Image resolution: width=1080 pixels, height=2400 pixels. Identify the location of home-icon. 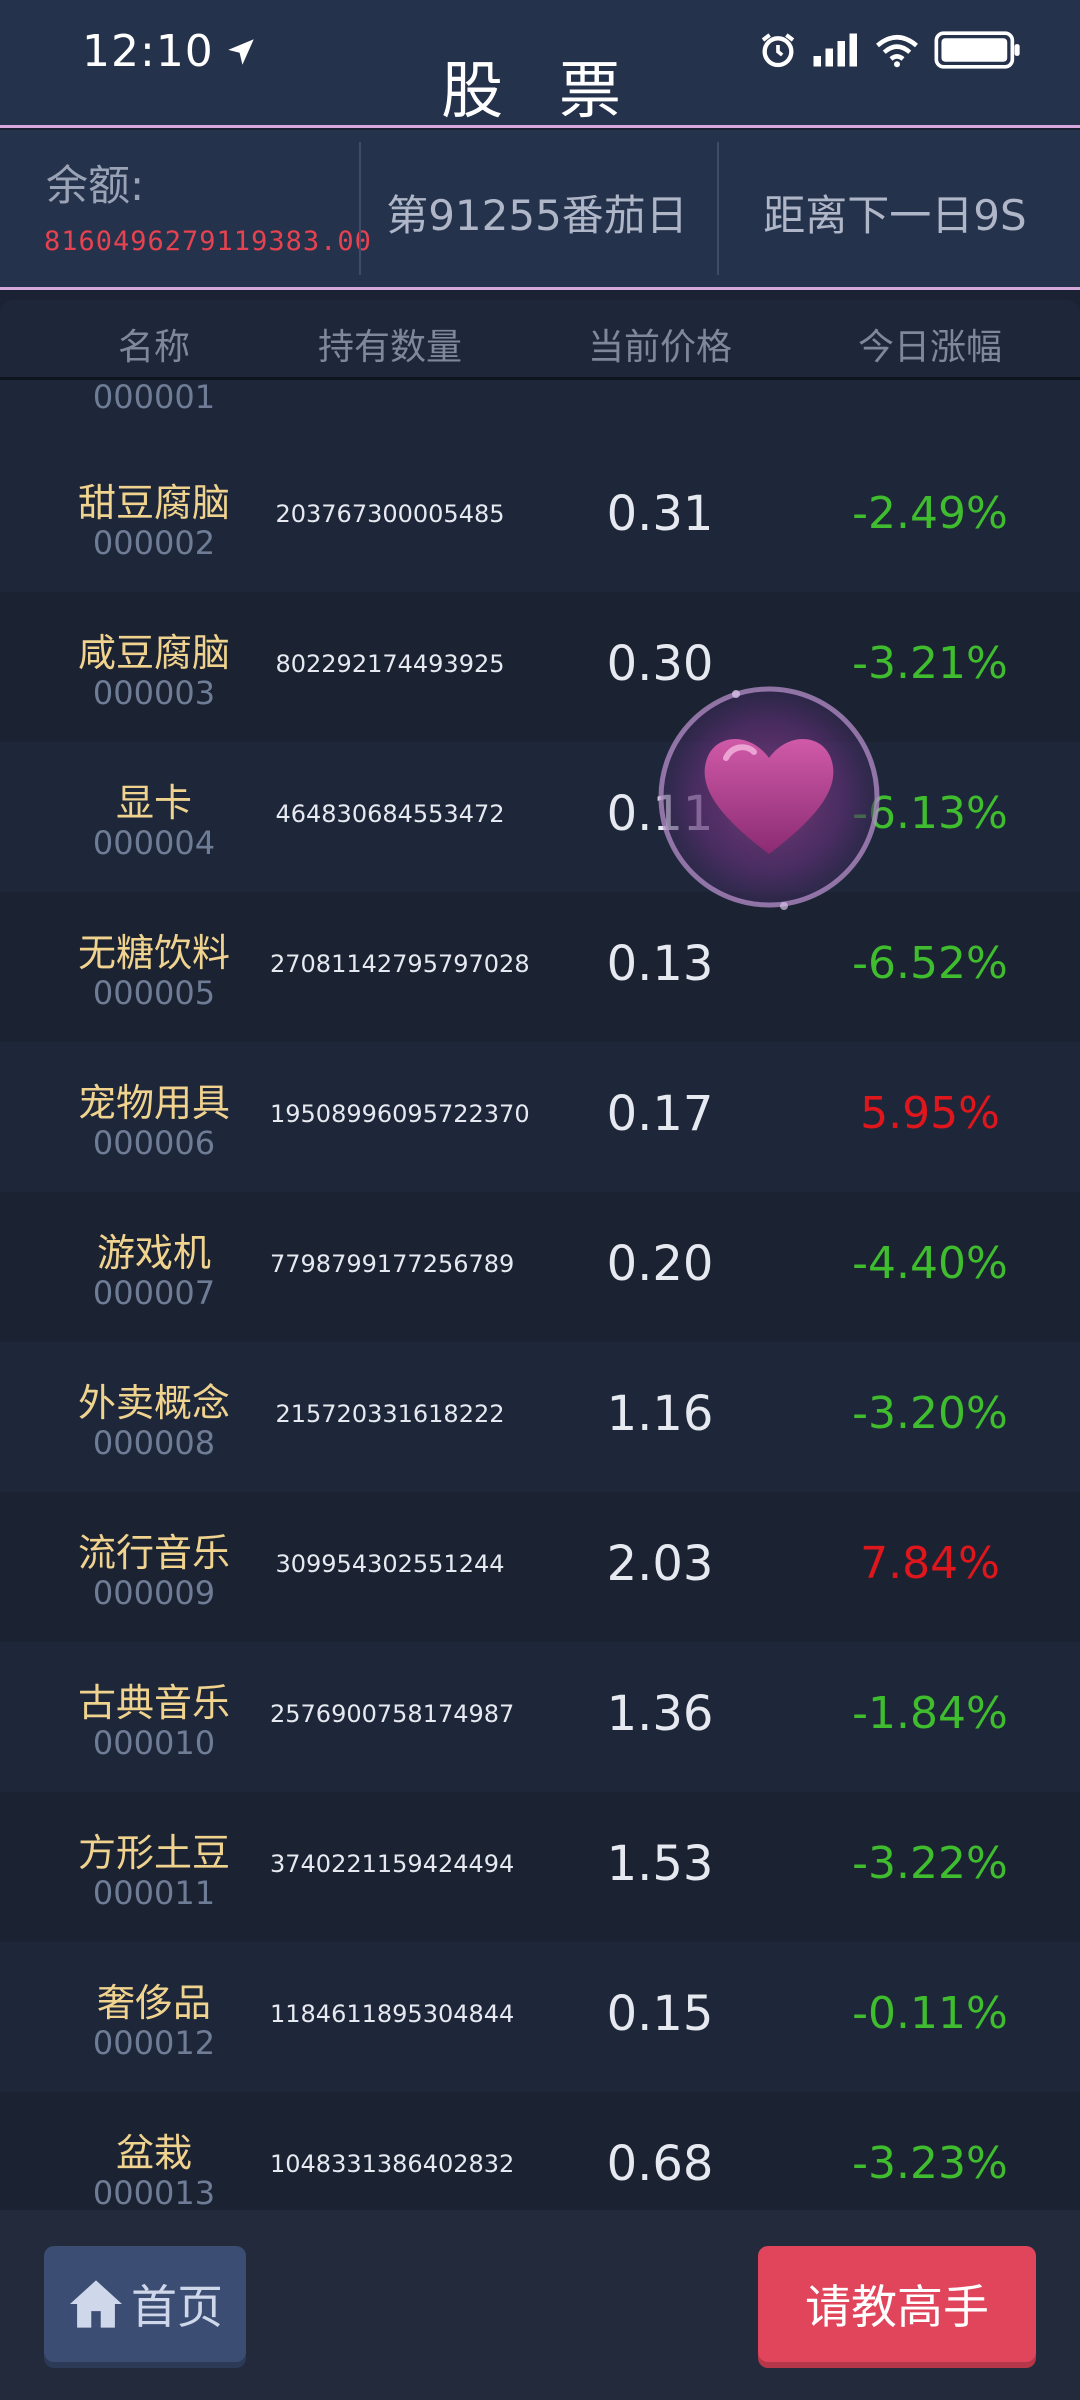
(96, 2304).